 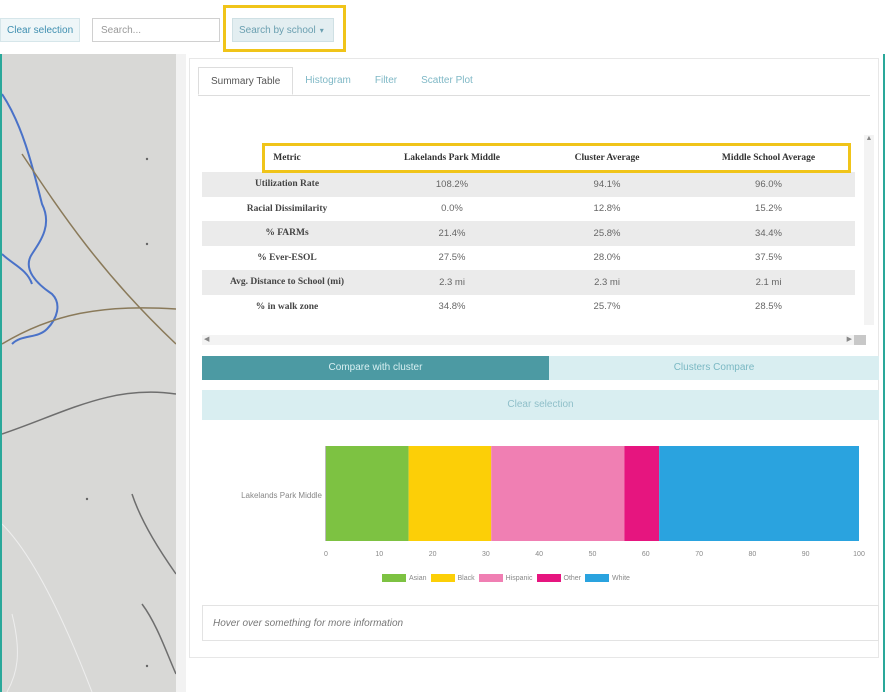 What do you see at coordinates (450, 493) in the screenshot?
I see `bar-segment-black` at bounding box center [450, 493].